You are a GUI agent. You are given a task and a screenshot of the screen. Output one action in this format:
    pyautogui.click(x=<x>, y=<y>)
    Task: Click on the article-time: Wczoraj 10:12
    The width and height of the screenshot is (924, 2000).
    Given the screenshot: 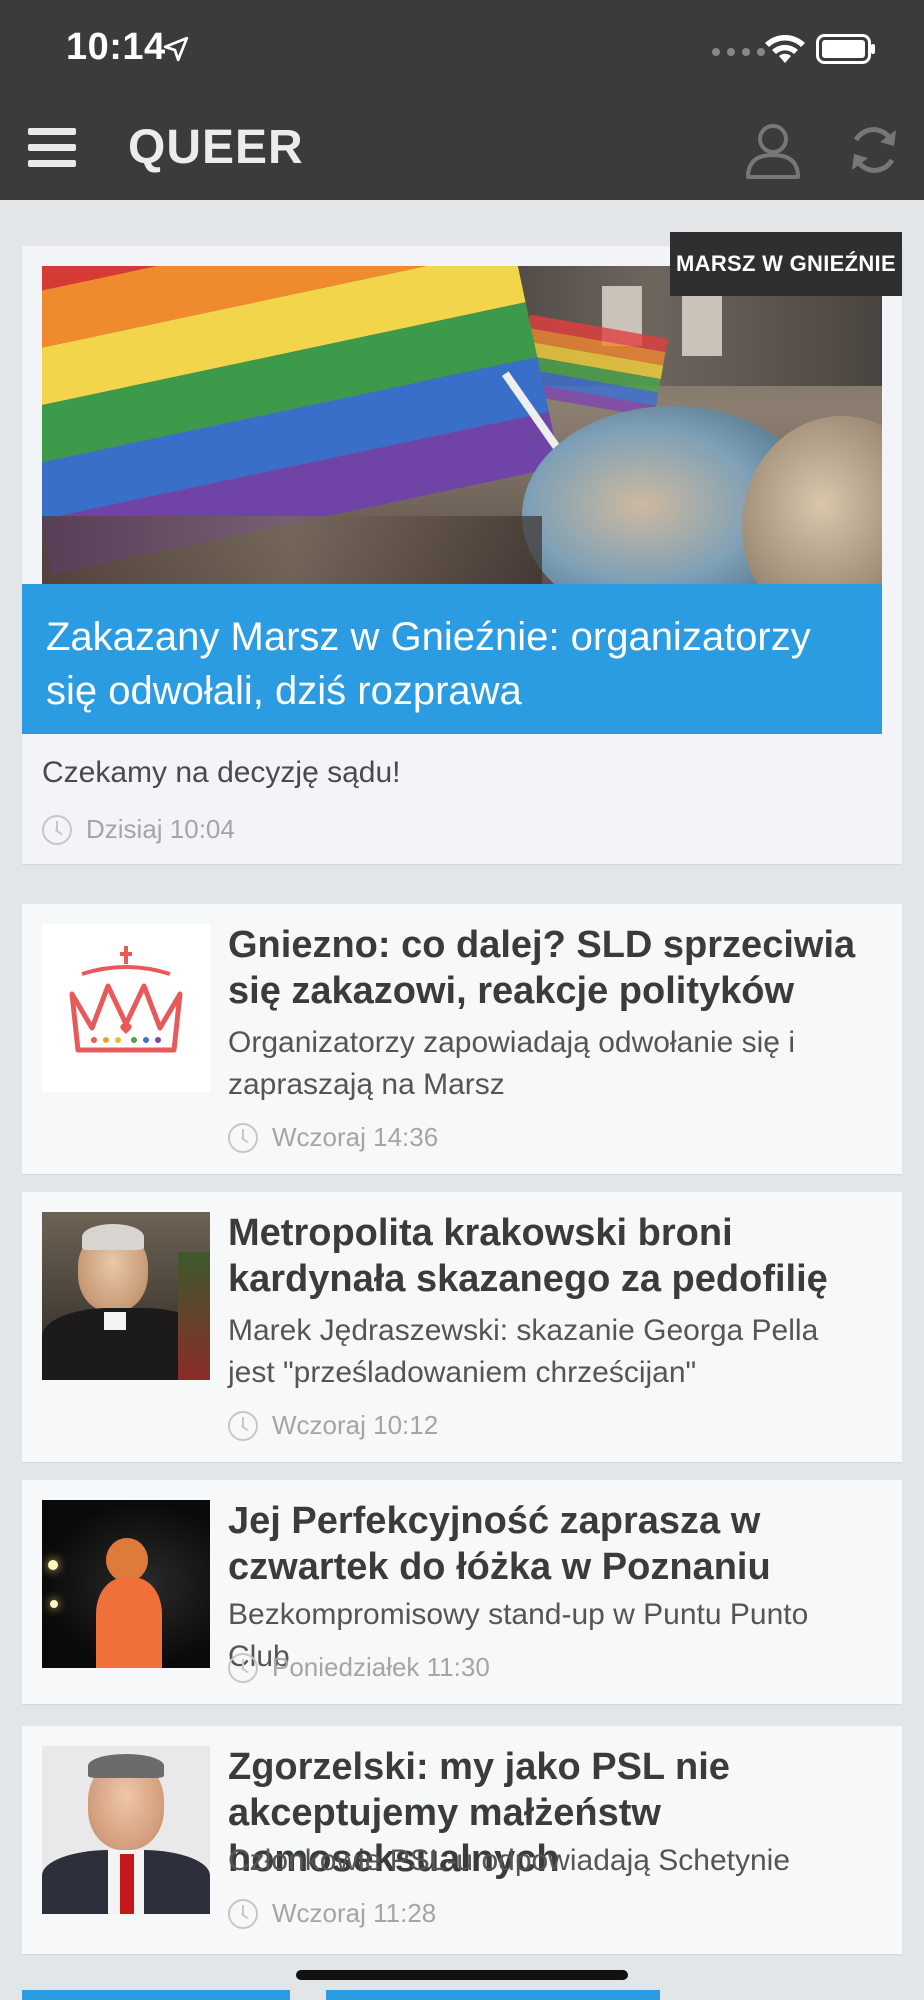 What is the action you would take?
    pyautogui.click(x=333, y=1425)
    